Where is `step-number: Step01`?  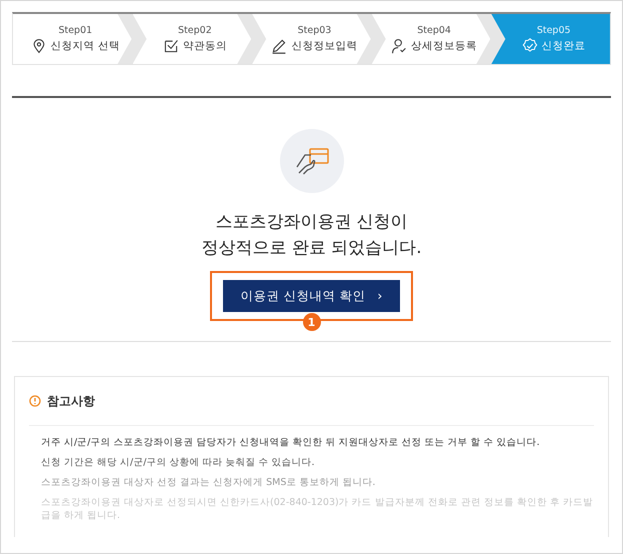
step-number: Step01 is located at coordinates (75, 30).